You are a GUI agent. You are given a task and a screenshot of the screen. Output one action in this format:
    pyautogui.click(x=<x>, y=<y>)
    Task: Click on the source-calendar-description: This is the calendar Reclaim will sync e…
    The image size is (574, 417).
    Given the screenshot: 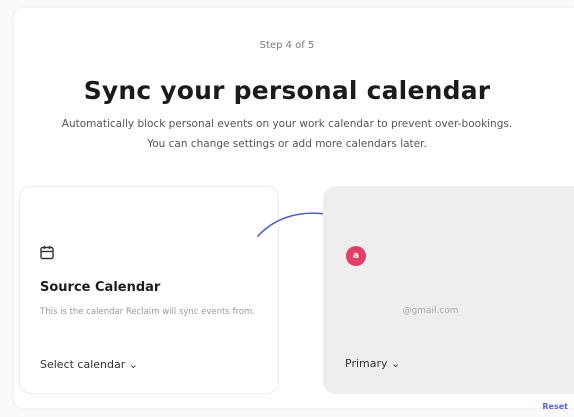 What is the action you would take?
    pyautogui.click(x=147, y=312)
    